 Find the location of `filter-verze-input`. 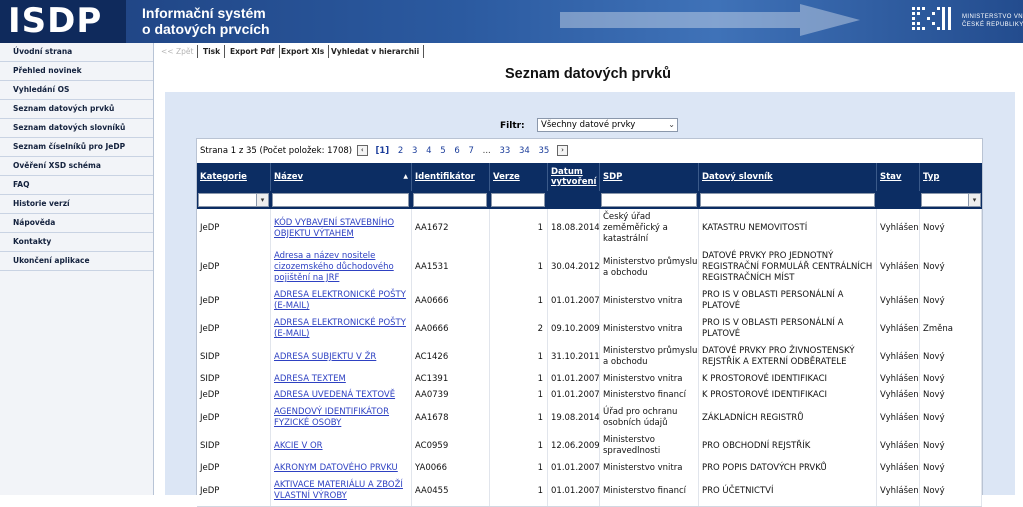

filter-verze-input is located at coordinates (518, 200).